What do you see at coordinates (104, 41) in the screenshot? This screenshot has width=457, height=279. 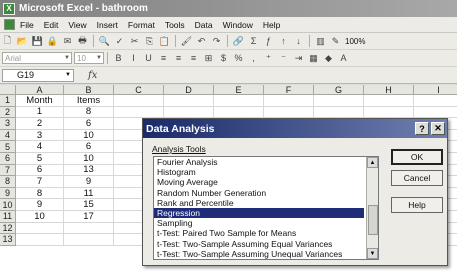 I see `print-preview-icon: 🔍` at bounding box center [104, 41].